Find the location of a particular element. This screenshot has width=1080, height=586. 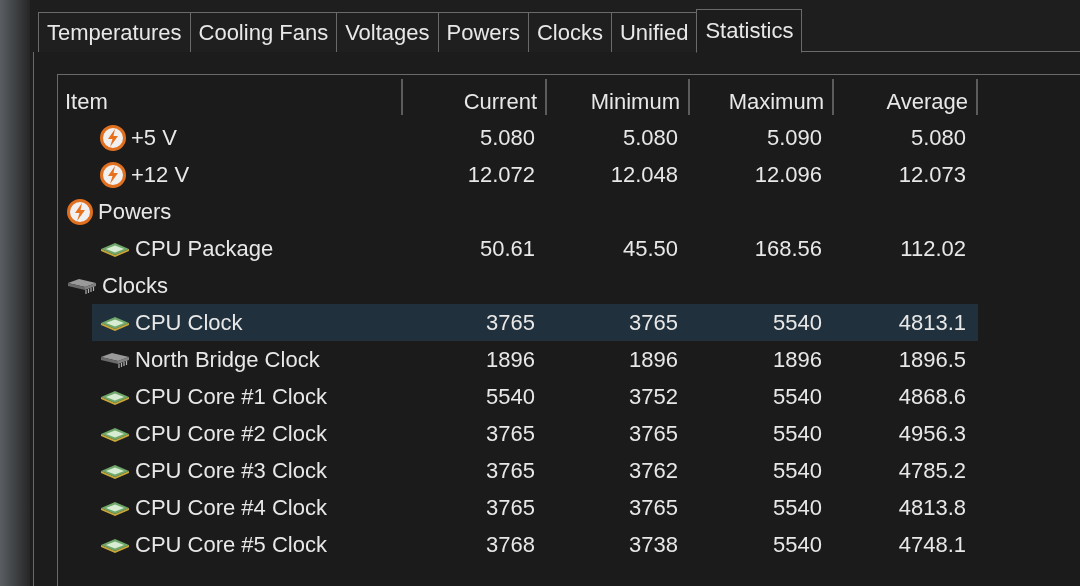

value-cell-text: 4813.1 is located at coordinates (932, 322).